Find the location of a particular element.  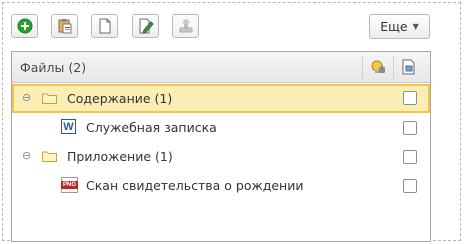

table-row: PNG Скан свидетельства о рождении is located at coordinates (221, 185).